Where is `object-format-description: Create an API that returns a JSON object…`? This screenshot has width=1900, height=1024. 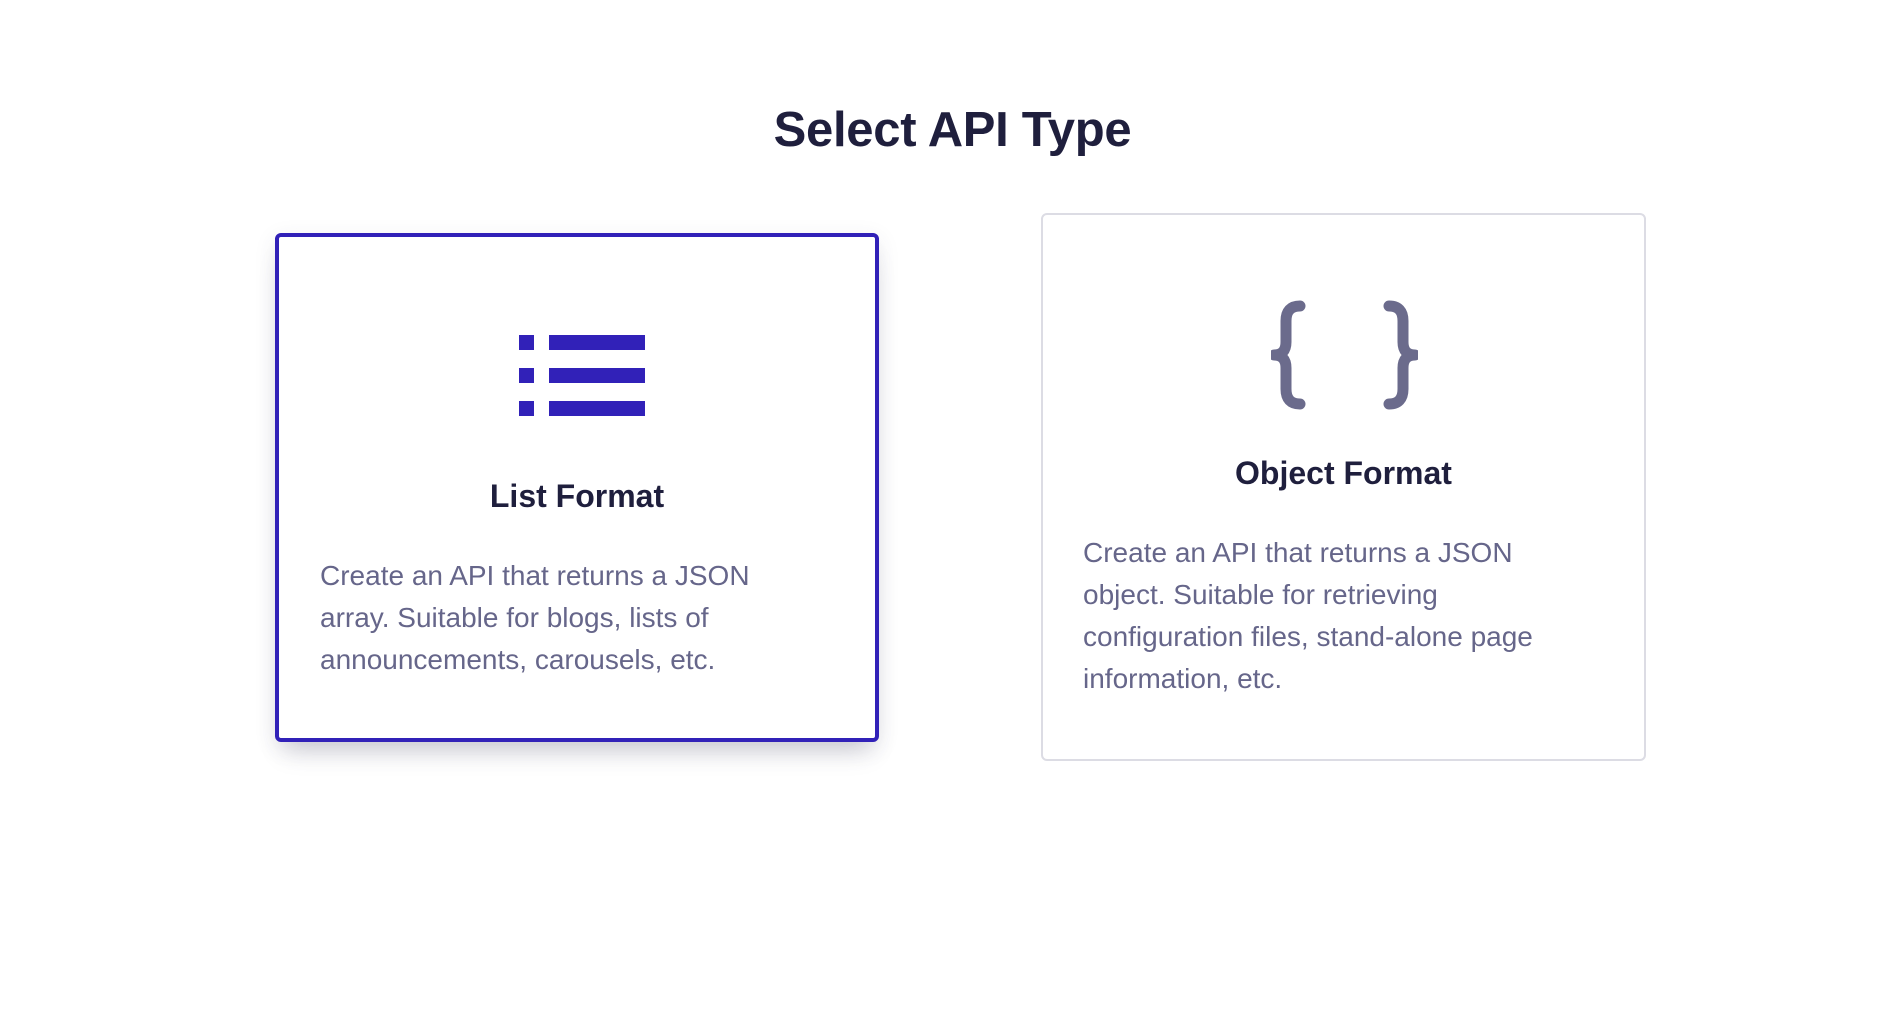 object-format-description: Create an API that returns a JSON object… is located at coordinates (1308, 615).